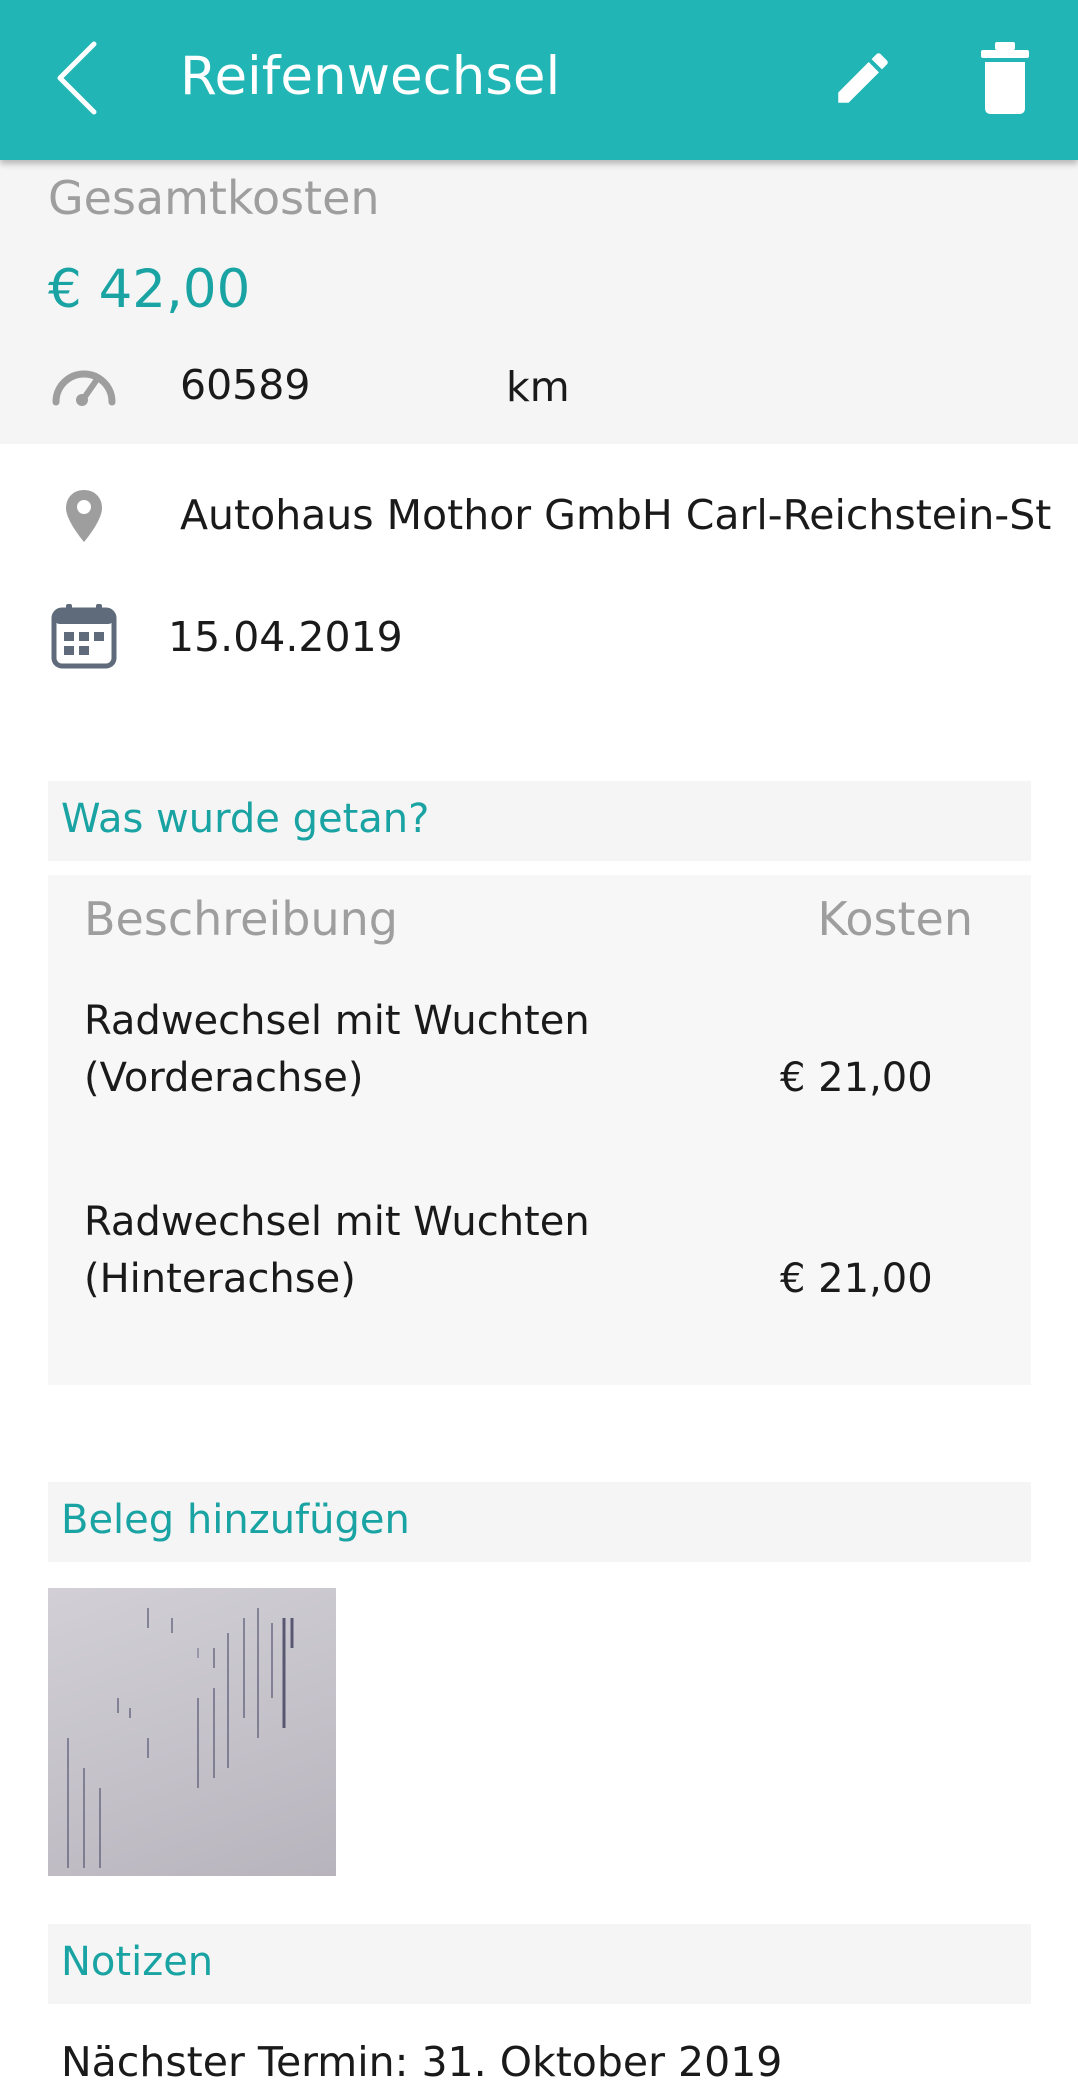 Image resolution: width=1078 pixels, height=2090 pixels. I want to click on service-date: 15.04.2019, so click(285, 637).